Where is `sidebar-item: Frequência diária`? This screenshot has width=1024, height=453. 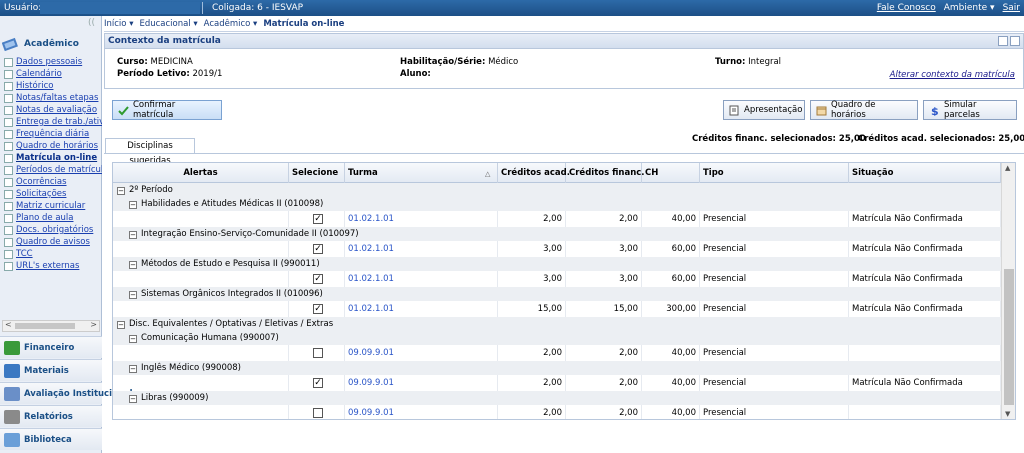
sidebar-item: Frequência diária is located at coordinates (53, 134).